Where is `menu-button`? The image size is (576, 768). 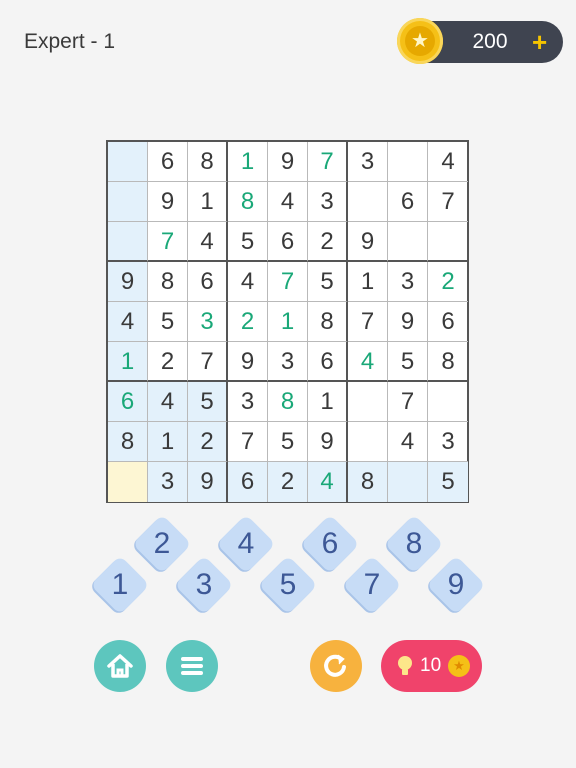
menu-button is located at coordinates (192, 666).